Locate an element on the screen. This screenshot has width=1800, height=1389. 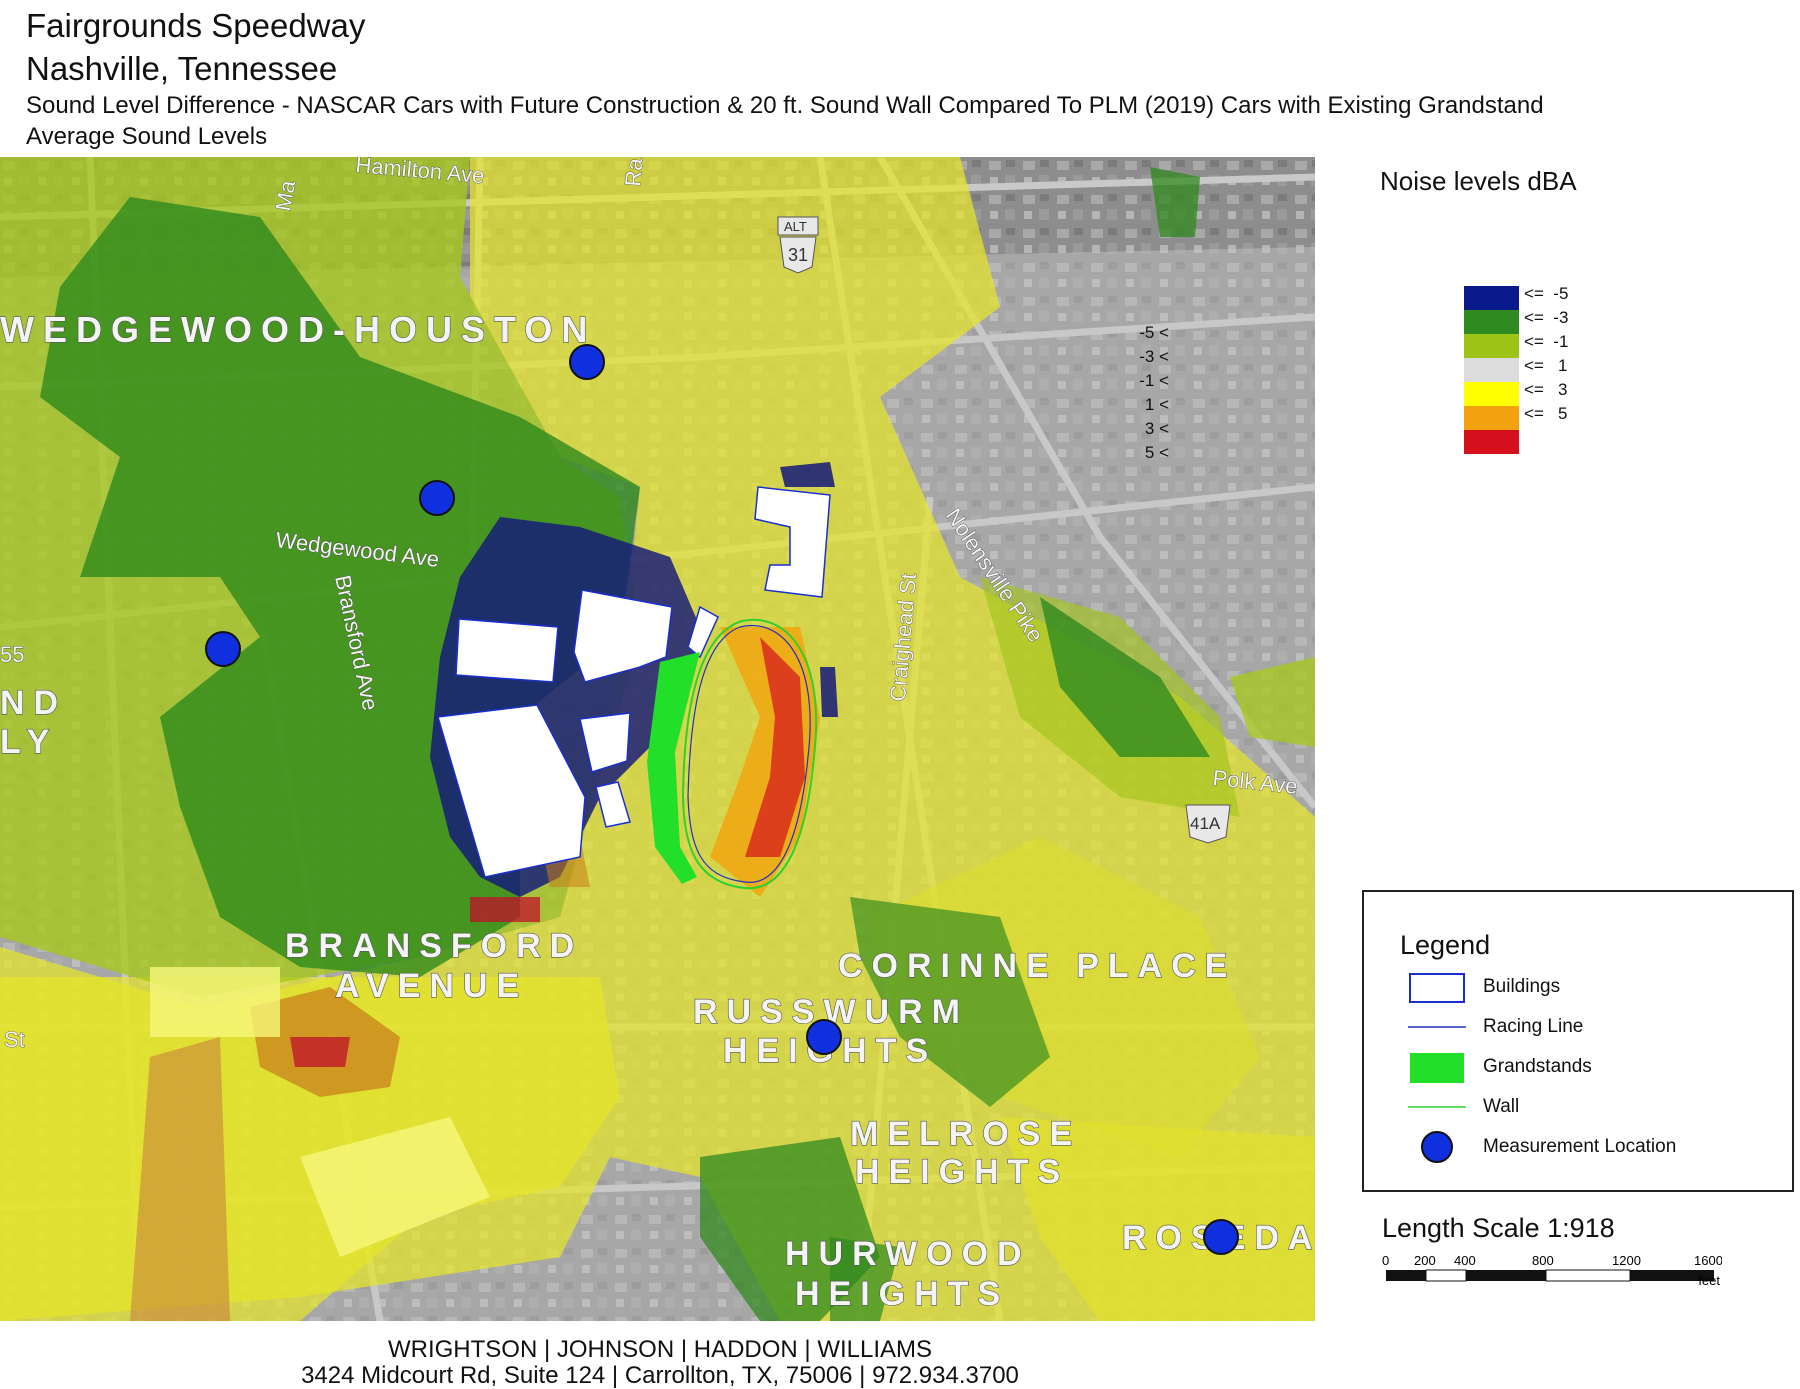
label-wedgewood-houston: WEDGEWOOD-HOUSTON is located at coordinates (298, 329).